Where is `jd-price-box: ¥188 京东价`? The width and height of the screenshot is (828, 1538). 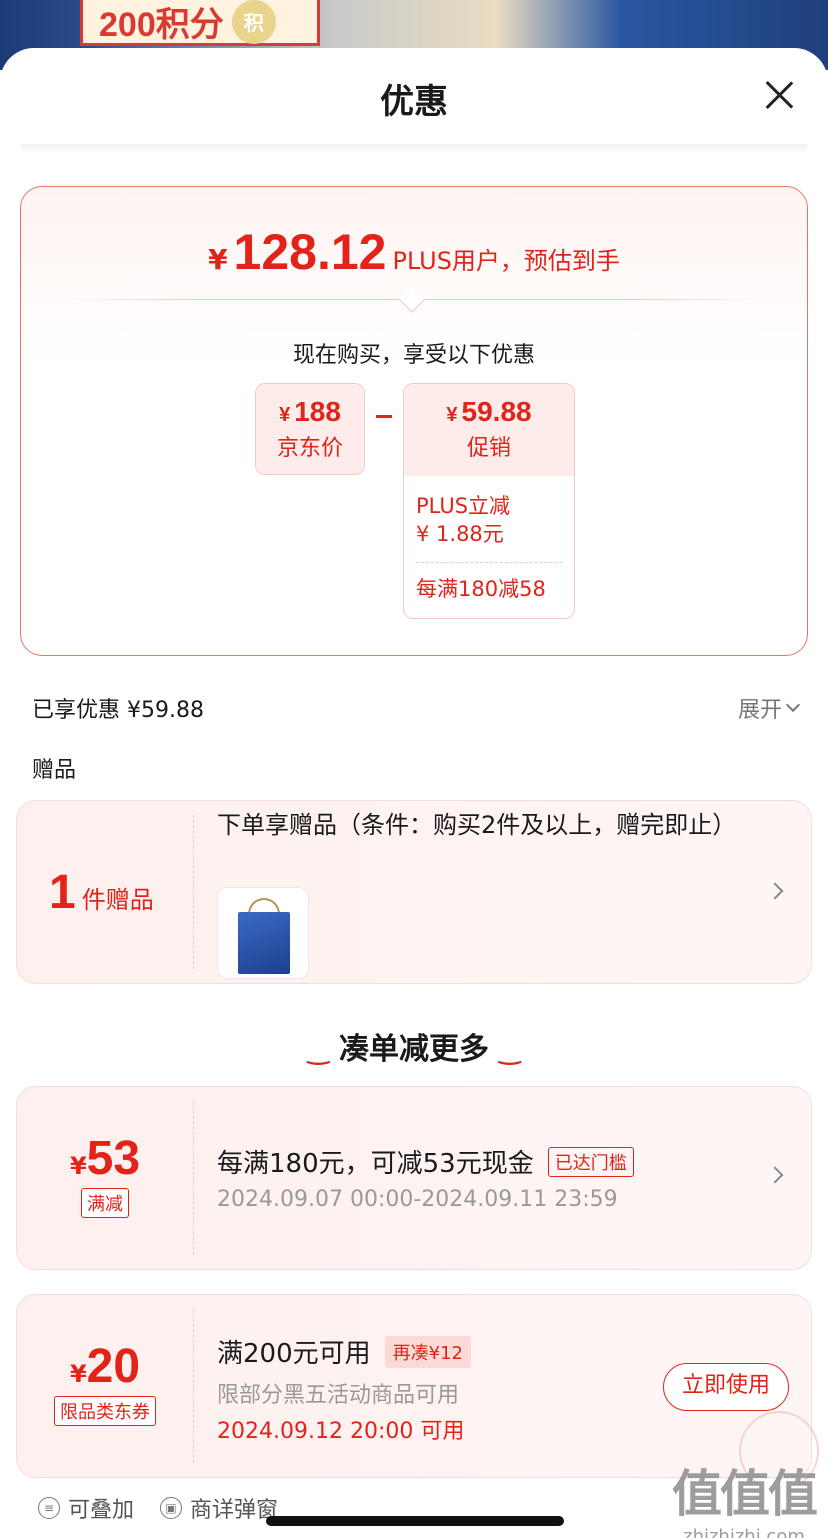 jd-price-box: ¥188 京东价 is located at coordinates (310, 429).